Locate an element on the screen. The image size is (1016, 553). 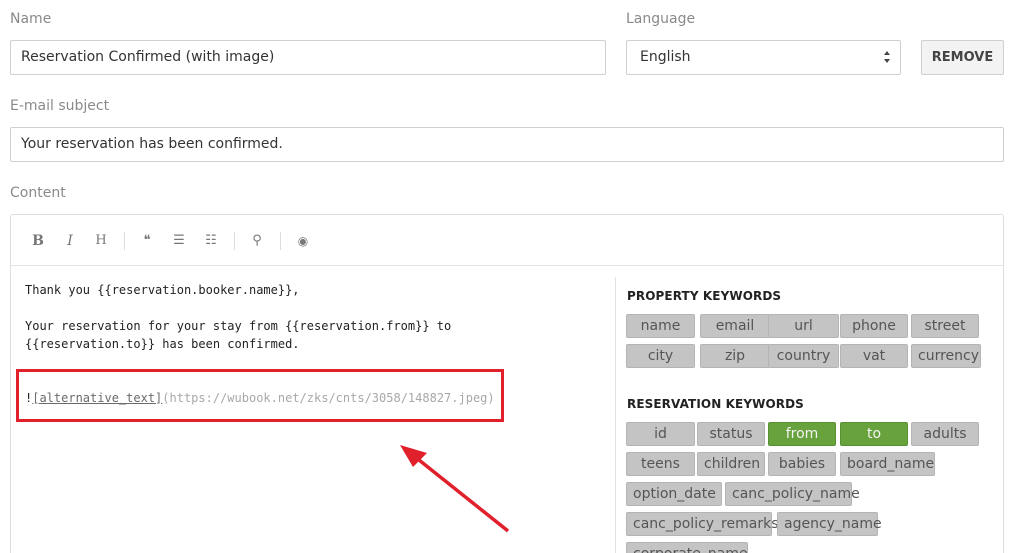
name-label: Name is located at coordinates (31, 19).